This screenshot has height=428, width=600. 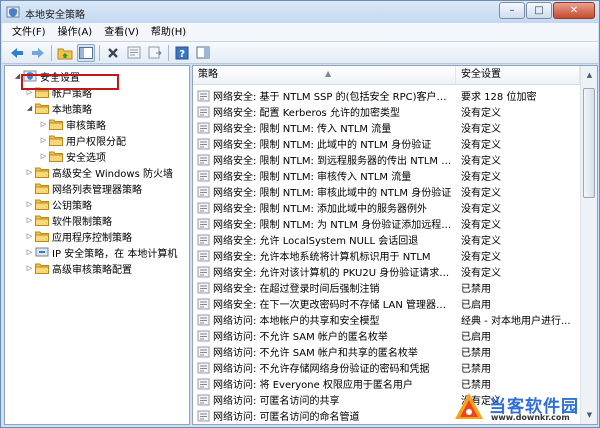 I want to click on tree-node-label: 高级安全 Windows 防火墙, so click(x=112, y=174).